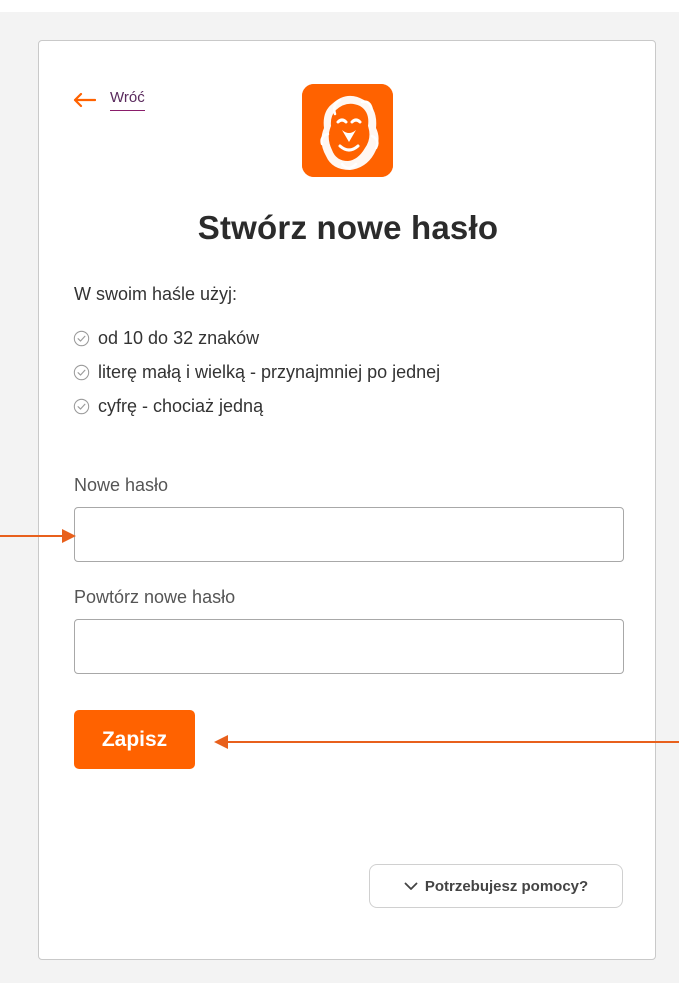 The width and height of the screenshot is (679, 983). I want to click on requirement-item: cyfrę - chociaż jedną, so click(256, 406).